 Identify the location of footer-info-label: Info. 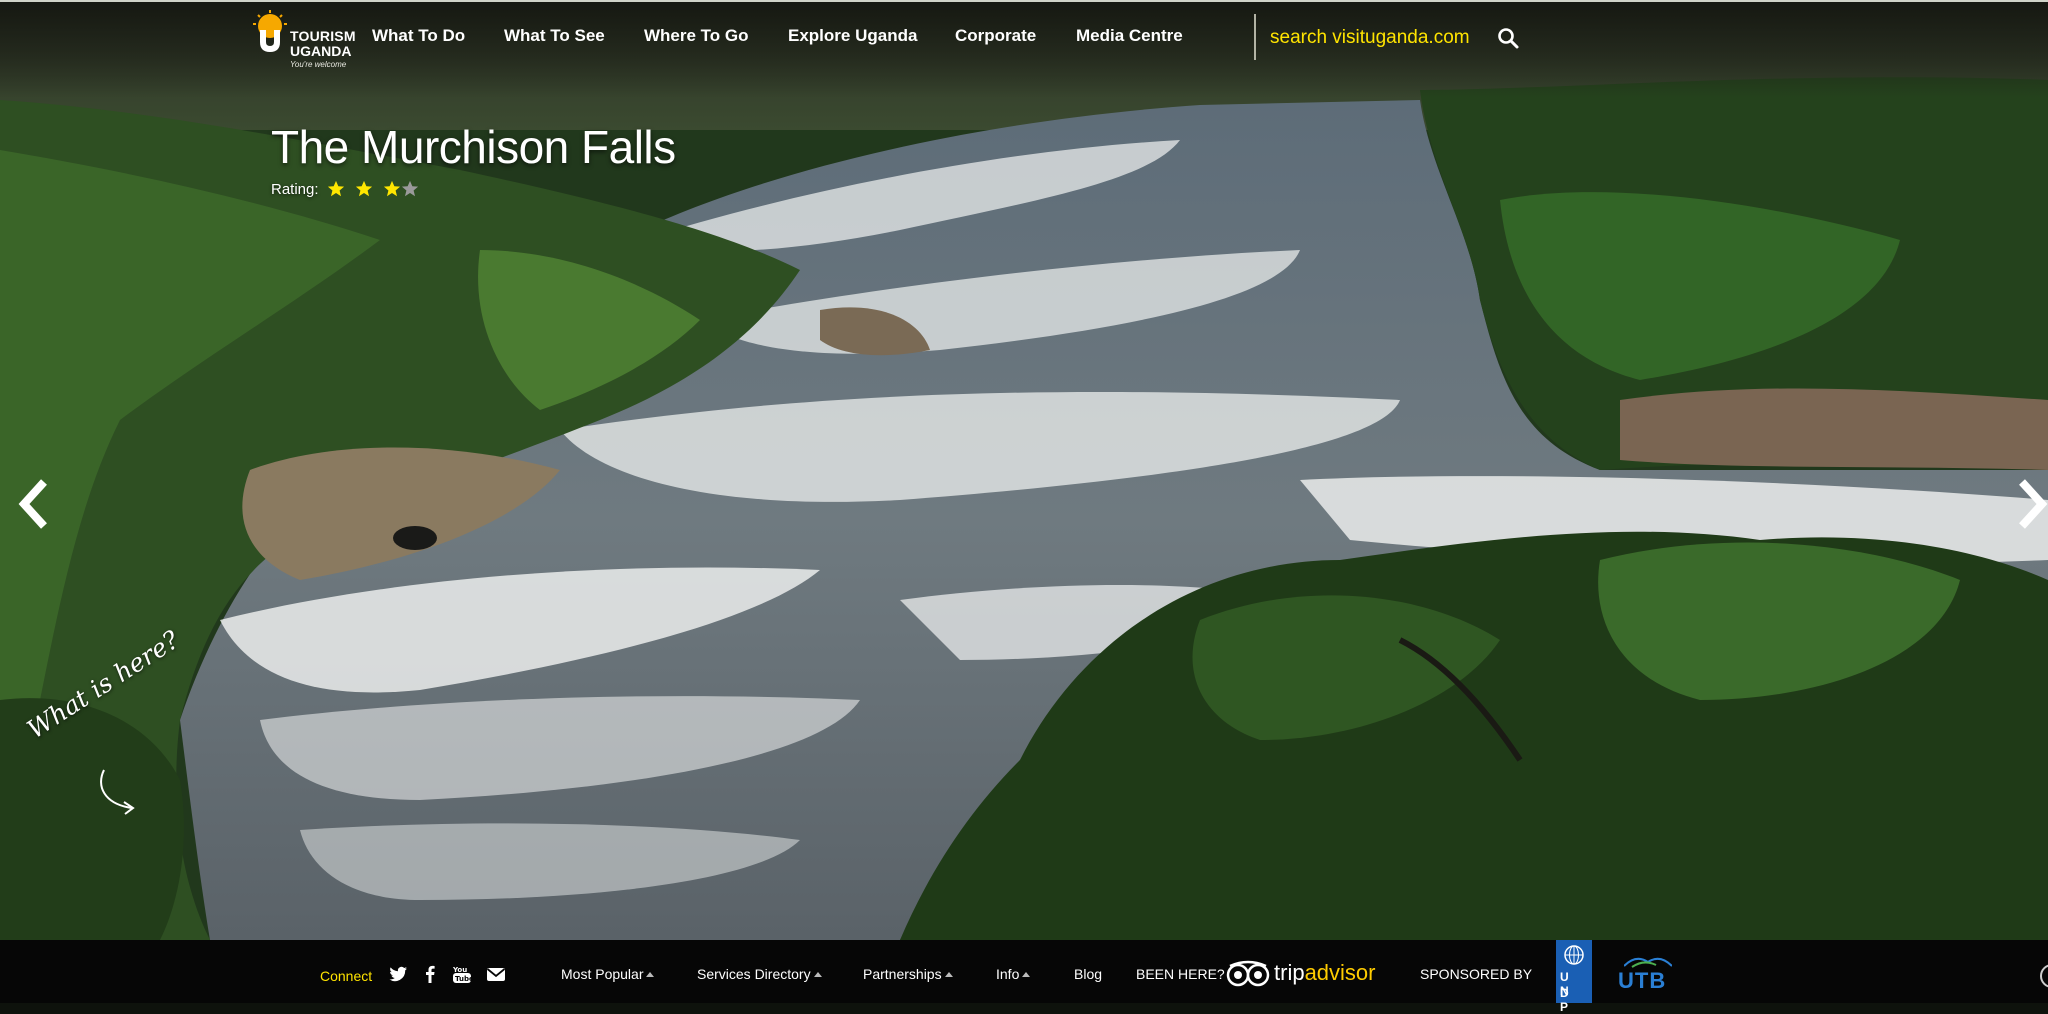
(1008, 974).